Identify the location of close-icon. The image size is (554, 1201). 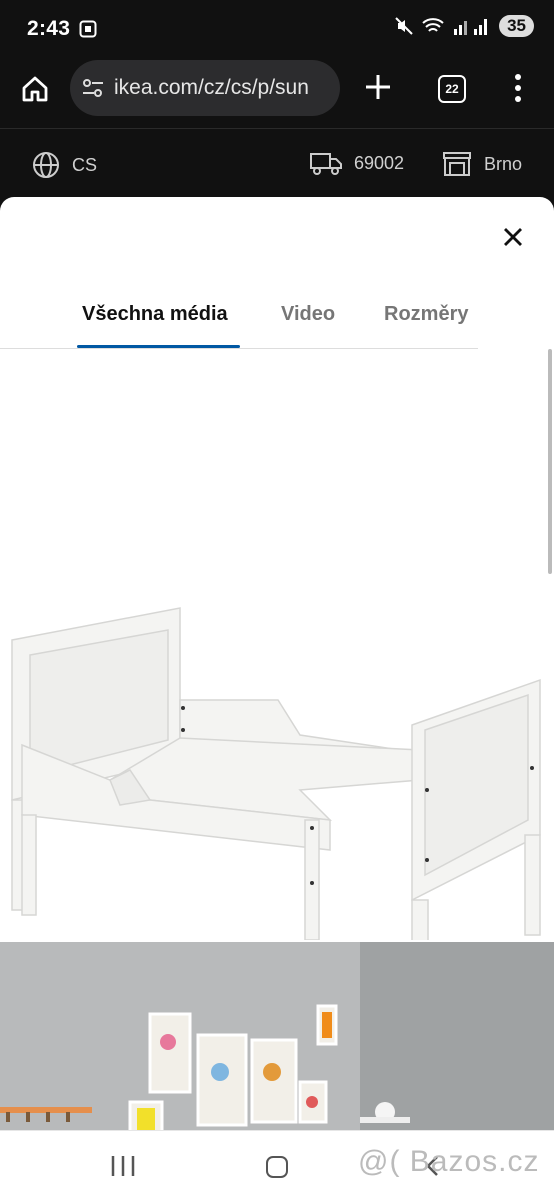
(513, 237).